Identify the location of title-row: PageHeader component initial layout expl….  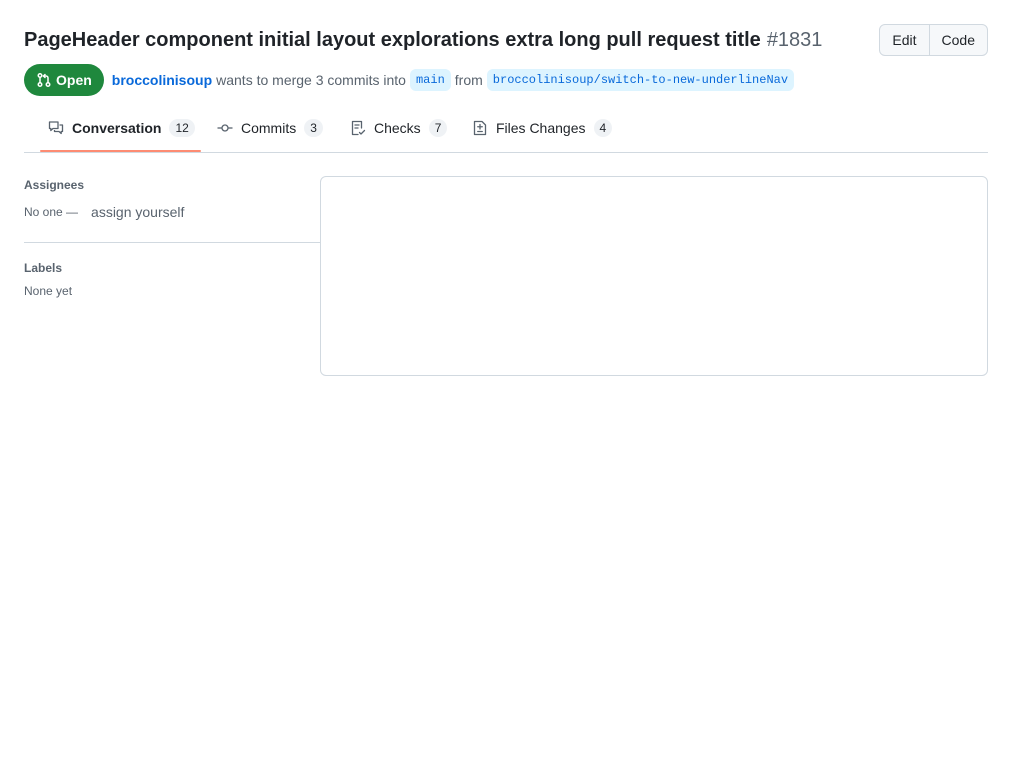
(506, 40).